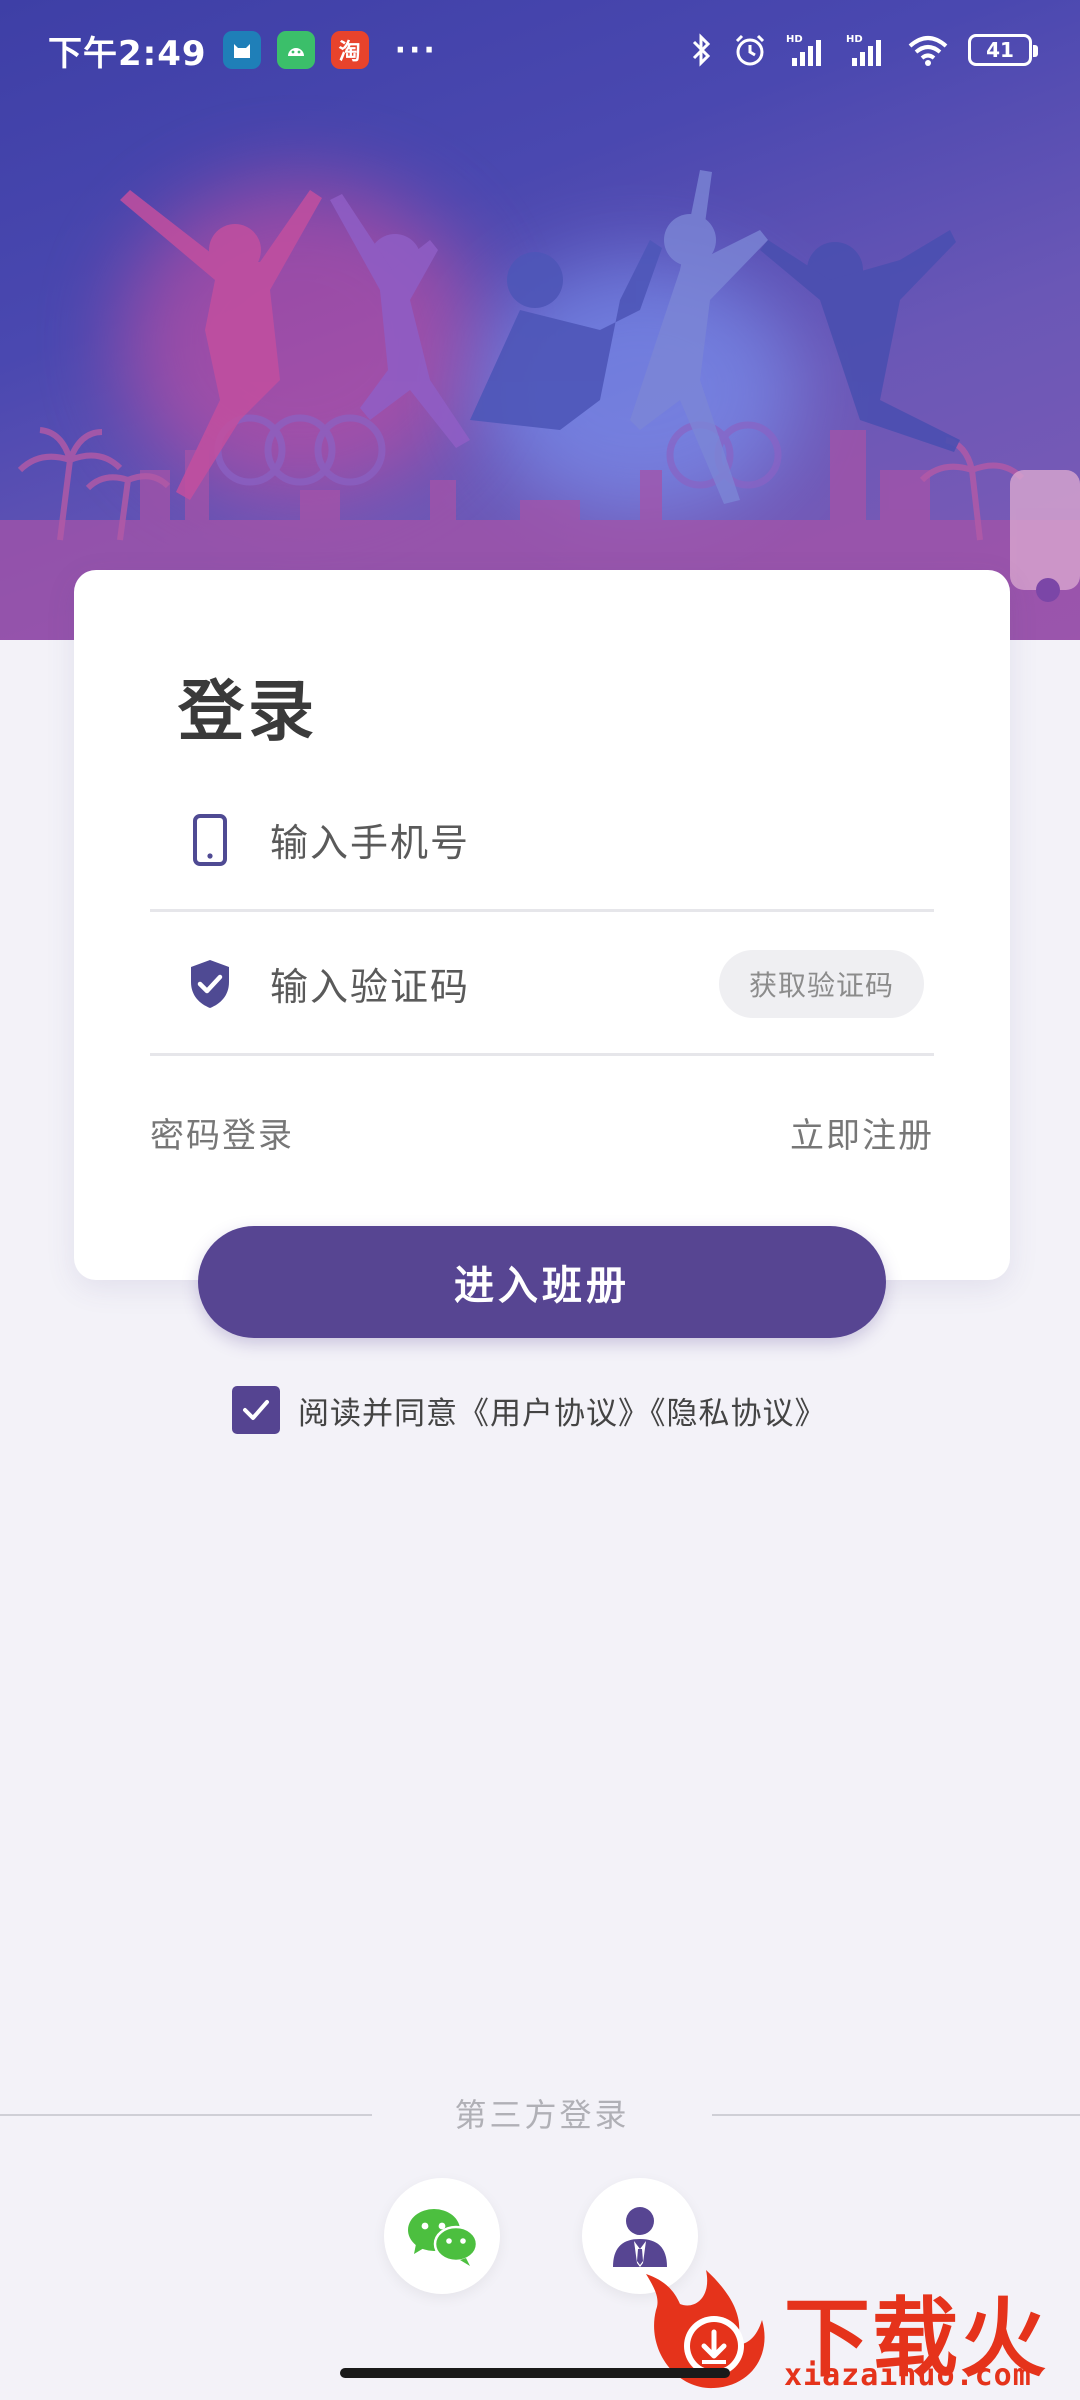 The width and height of the screenshot is (1080, 2400). I want to click on bluetooth-icon, so click(701, 50).